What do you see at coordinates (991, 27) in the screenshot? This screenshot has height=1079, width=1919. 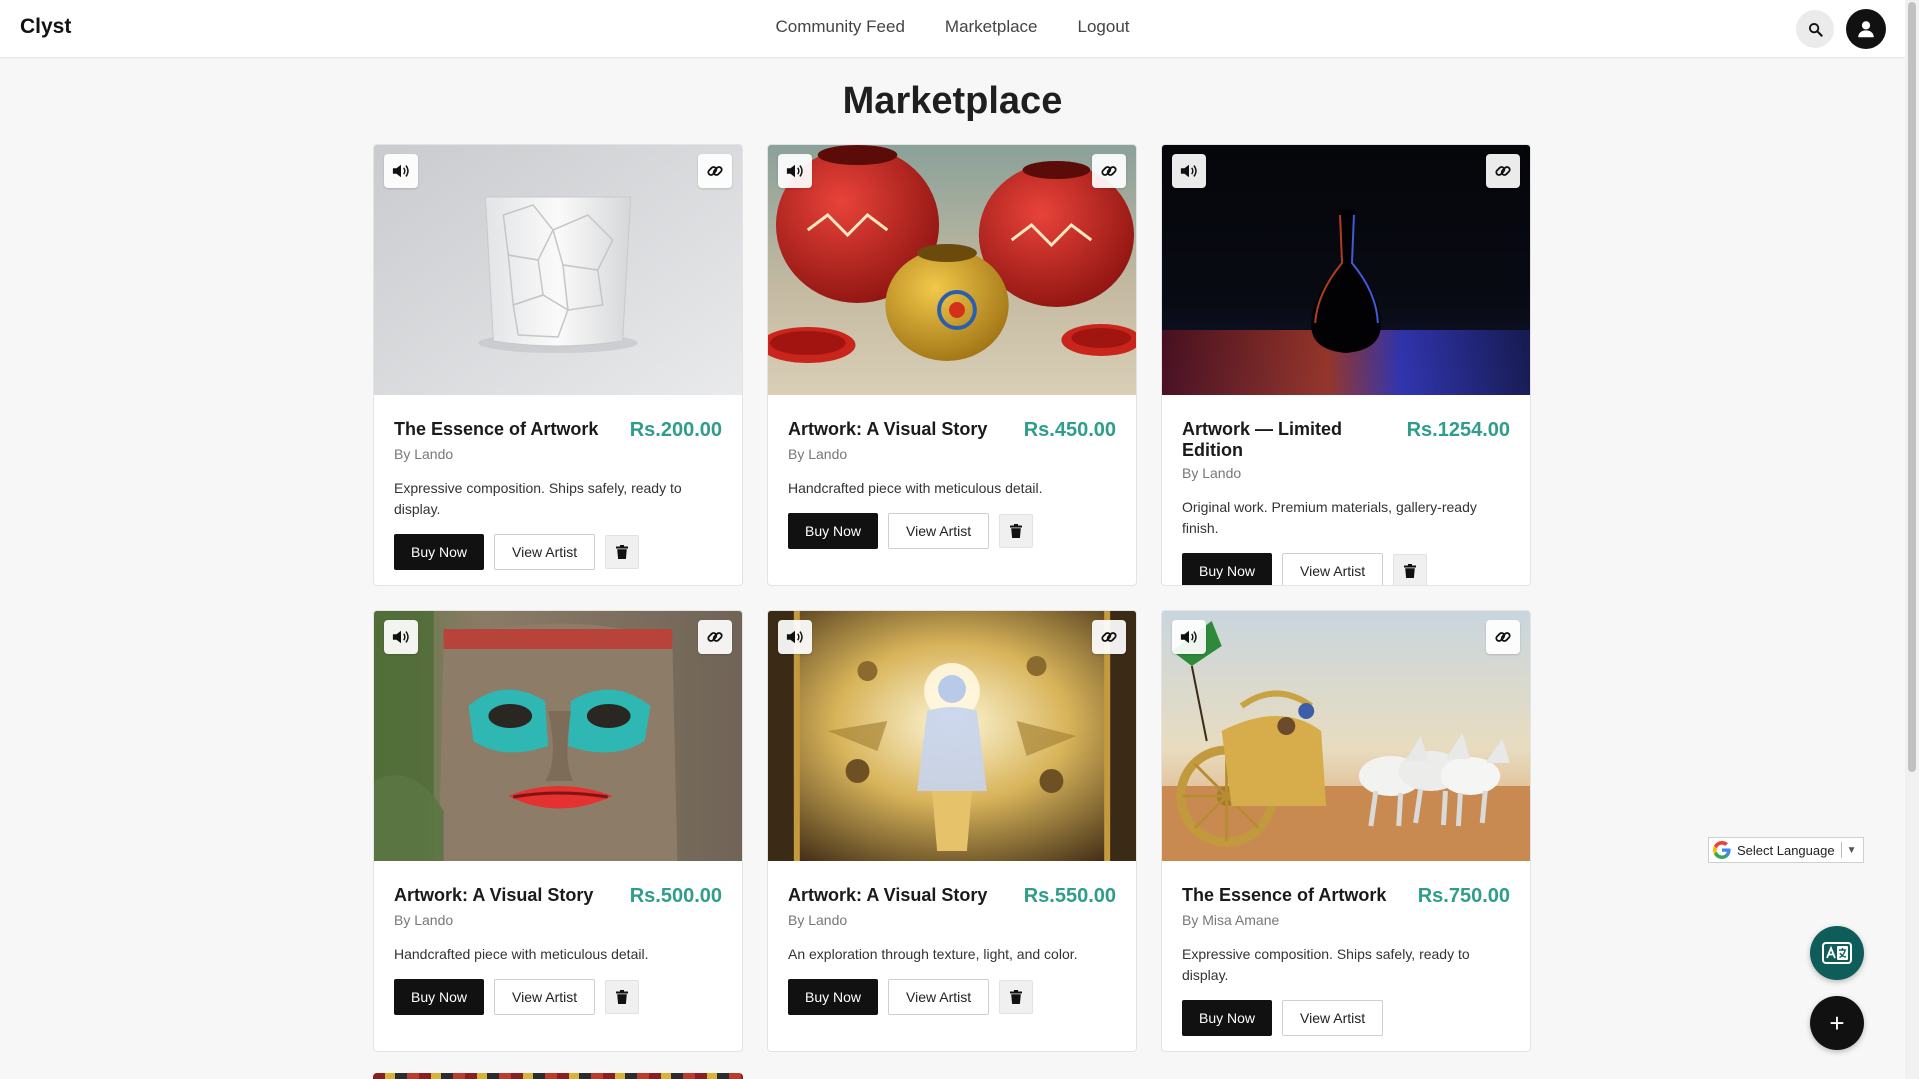 I see `nav-link-marketplace: Marketplace` at bounding box center [991, 27].